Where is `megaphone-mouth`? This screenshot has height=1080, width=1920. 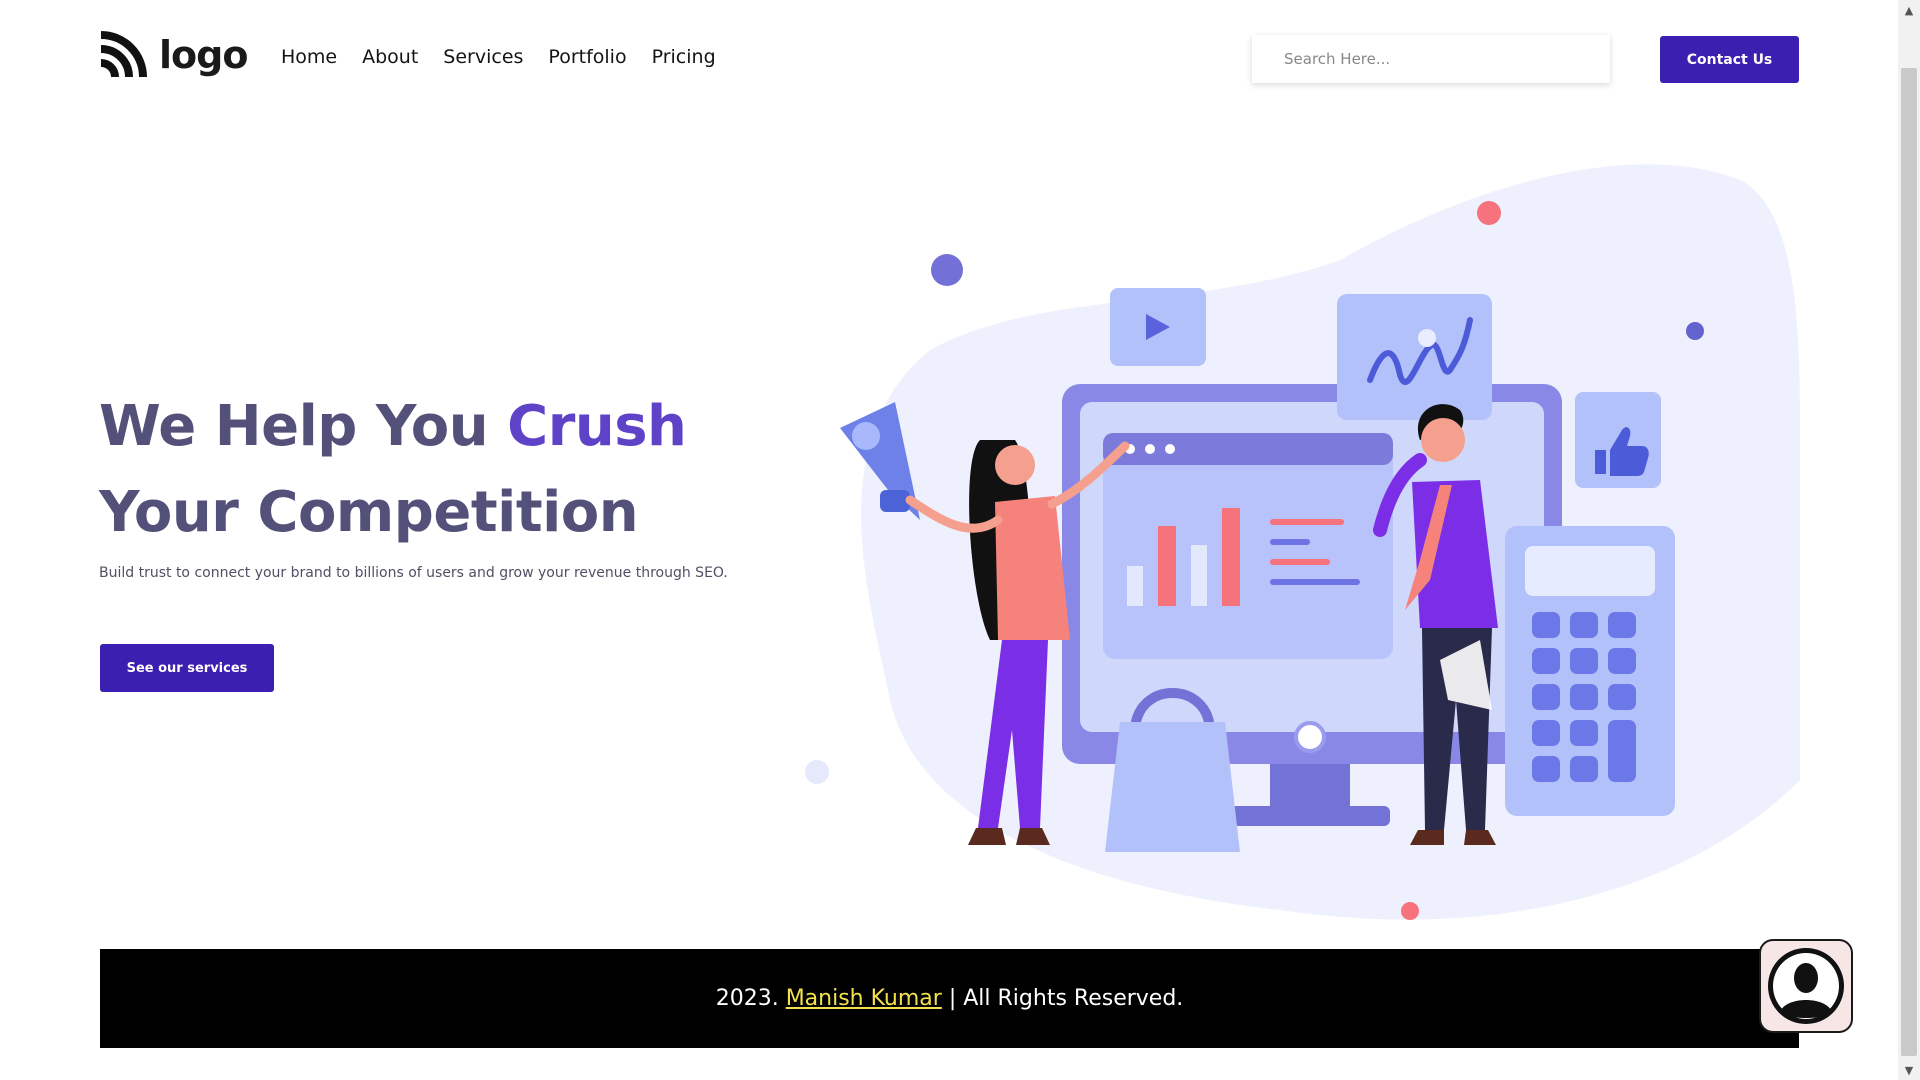 megaphone-mouth is located at coordinates (866, 436).